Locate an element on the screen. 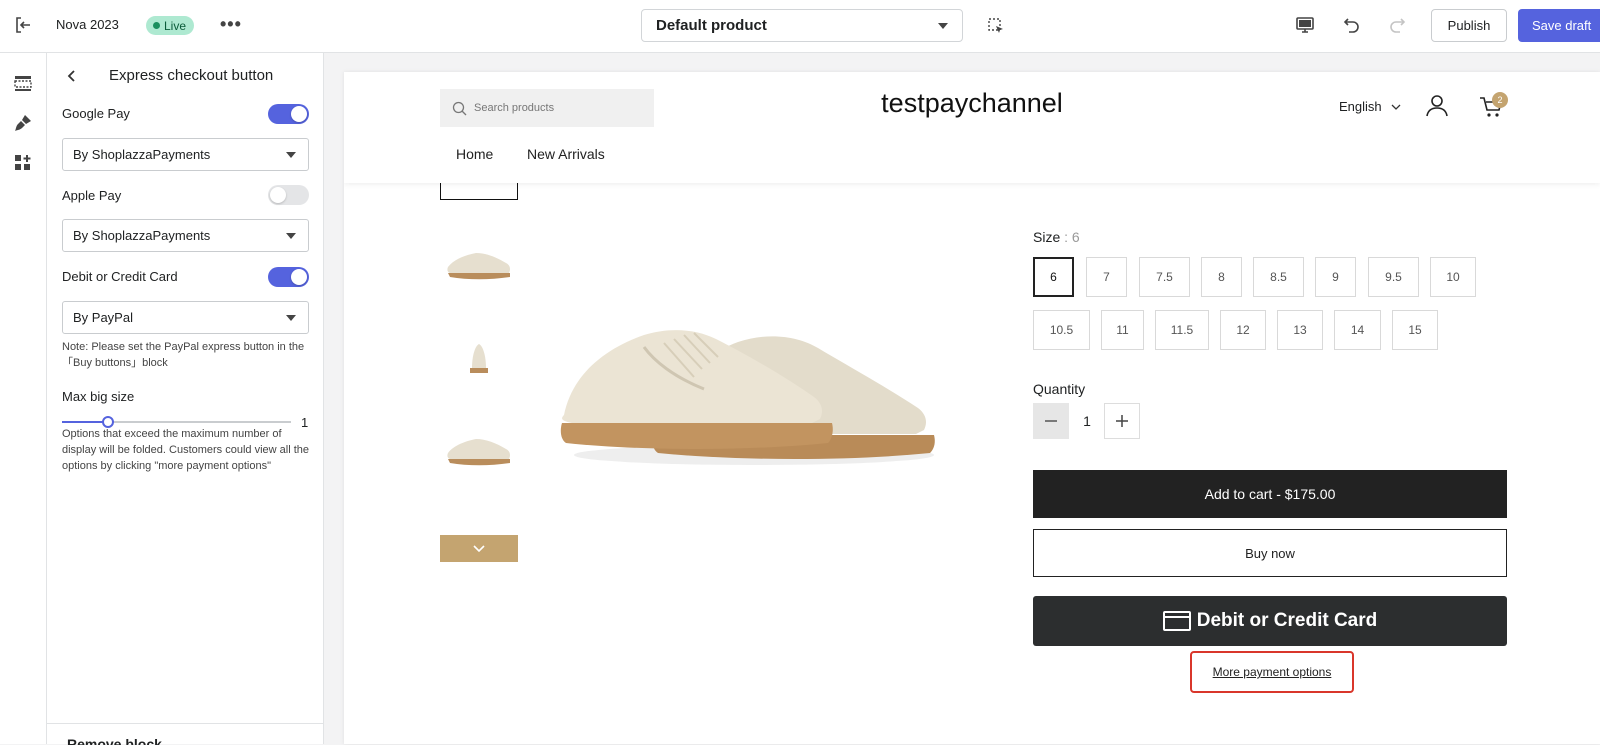  more-payment-options-link: More payment options is located at coordinates (1272, 672).